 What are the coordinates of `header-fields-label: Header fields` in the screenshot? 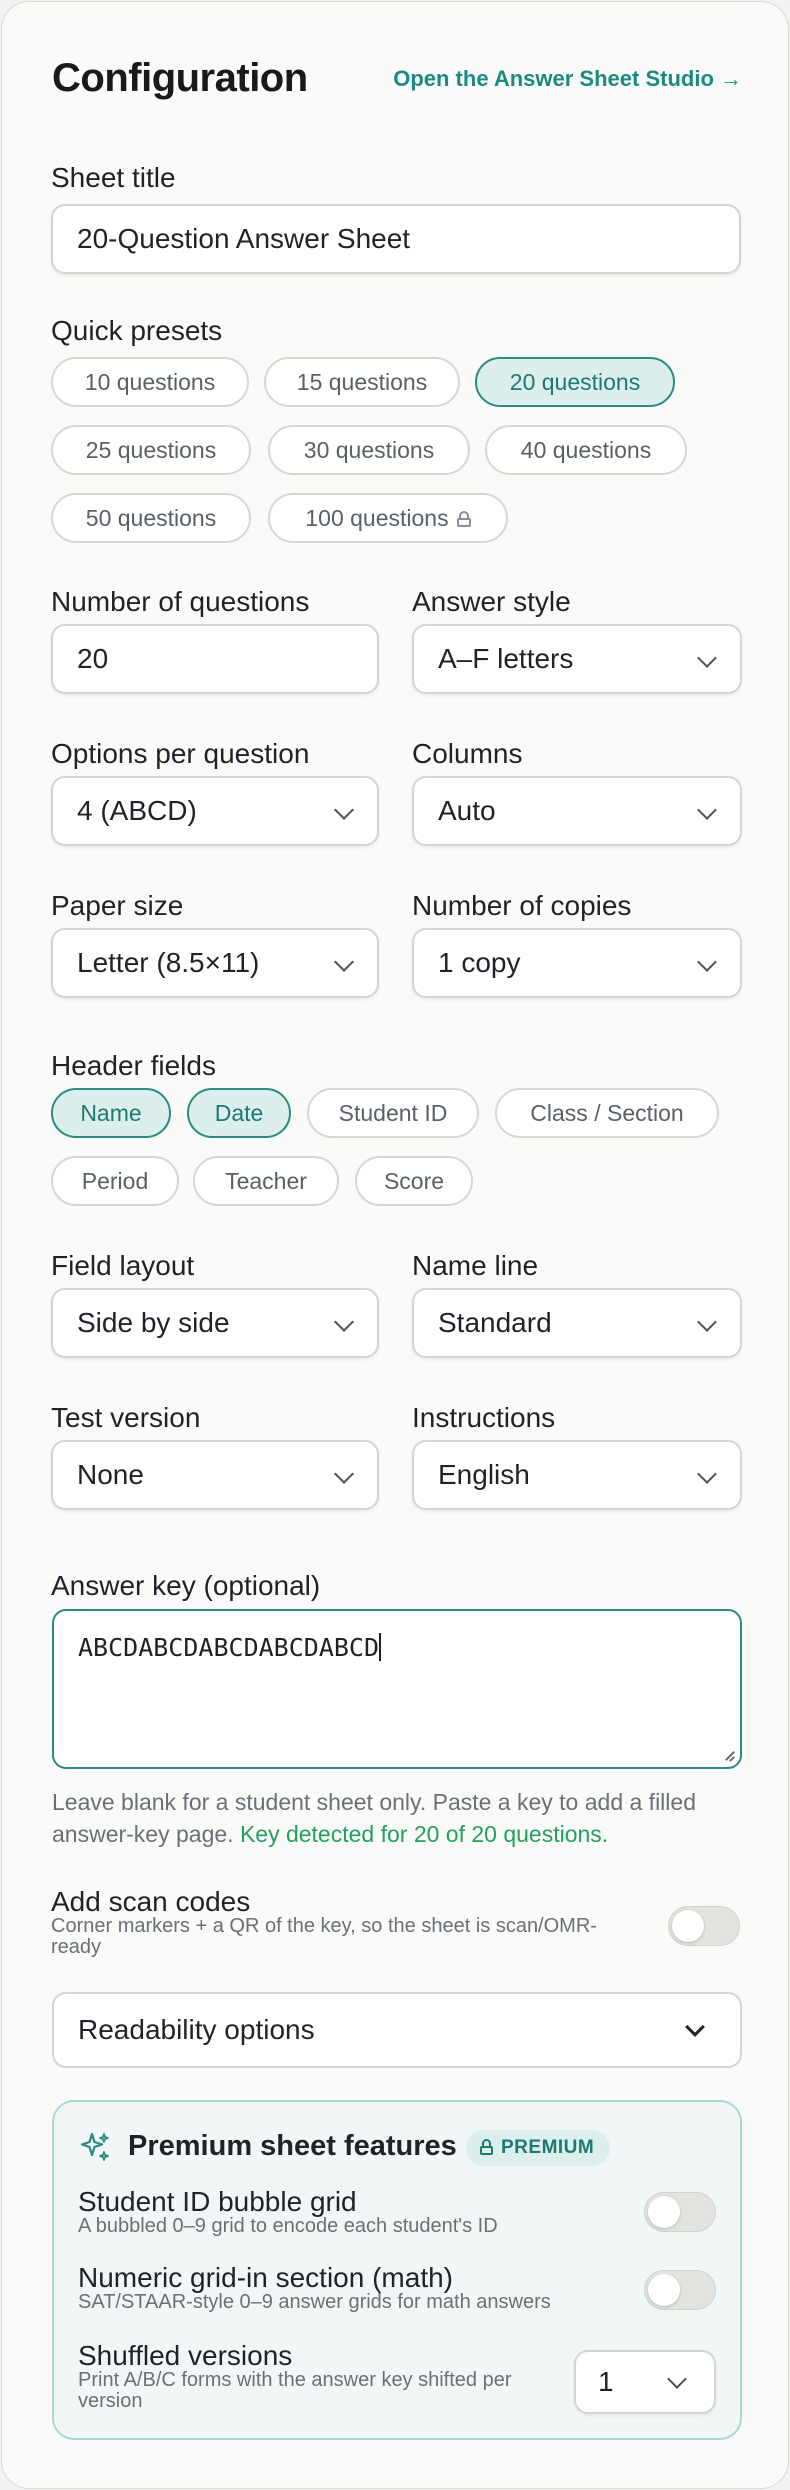 It's located at (133, 1065).